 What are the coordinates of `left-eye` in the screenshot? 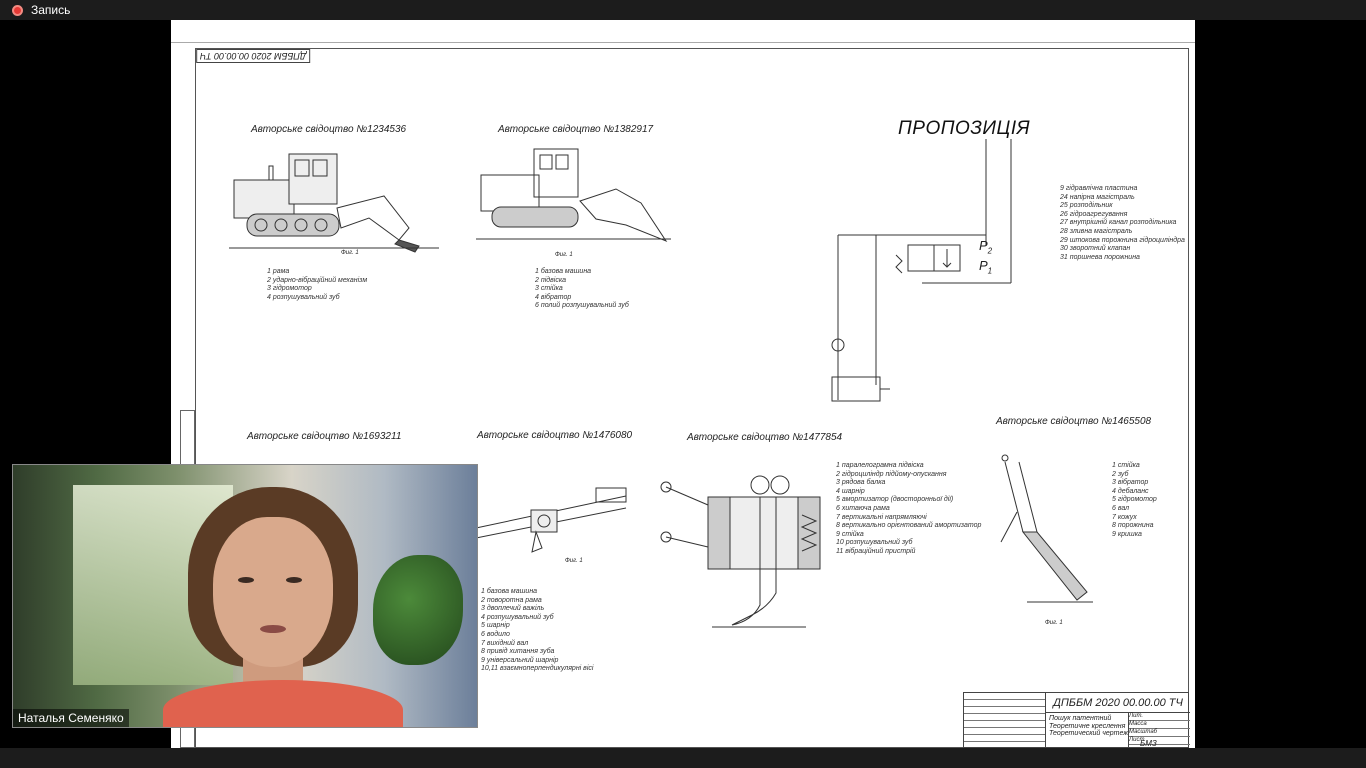 It's located at (246, 580).